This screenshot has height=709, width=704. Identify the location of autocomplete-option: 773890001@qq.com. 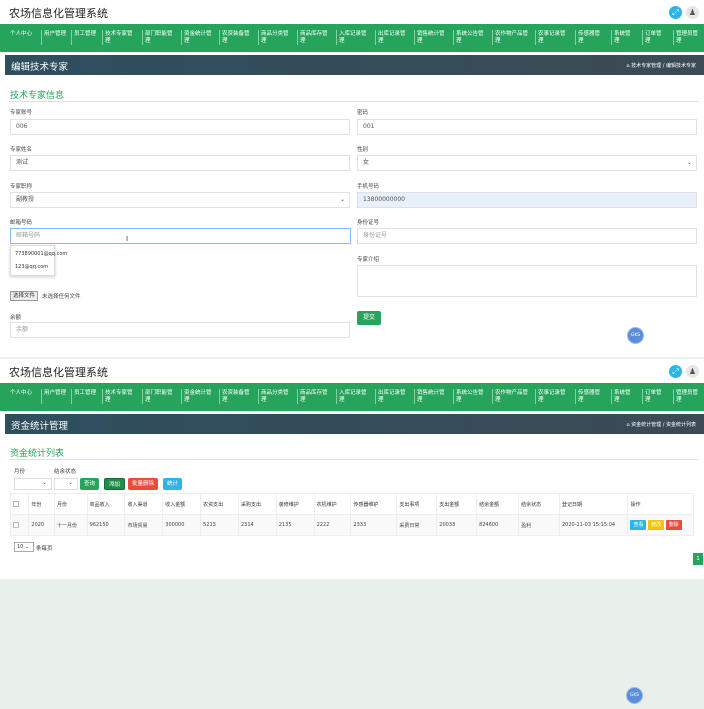
(41, 254).